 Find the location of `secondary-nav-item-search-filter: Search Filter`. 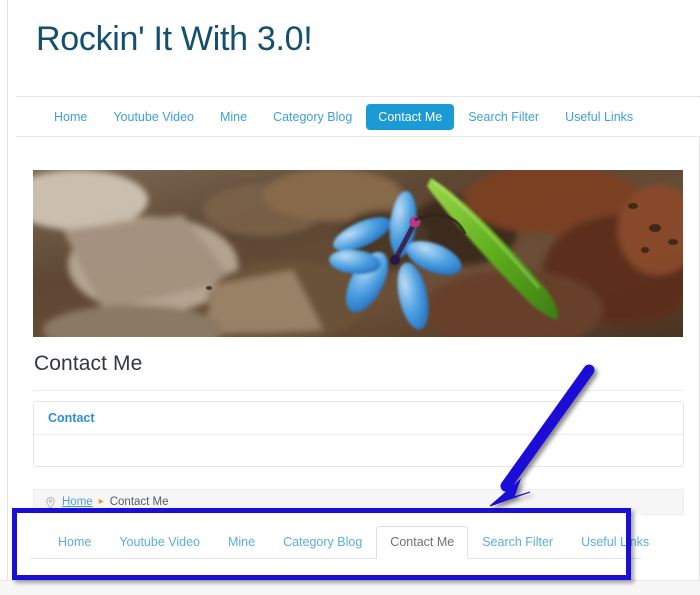

secondary-nav-item-search-filter: Search Filter is located at coordinates (517, 542).